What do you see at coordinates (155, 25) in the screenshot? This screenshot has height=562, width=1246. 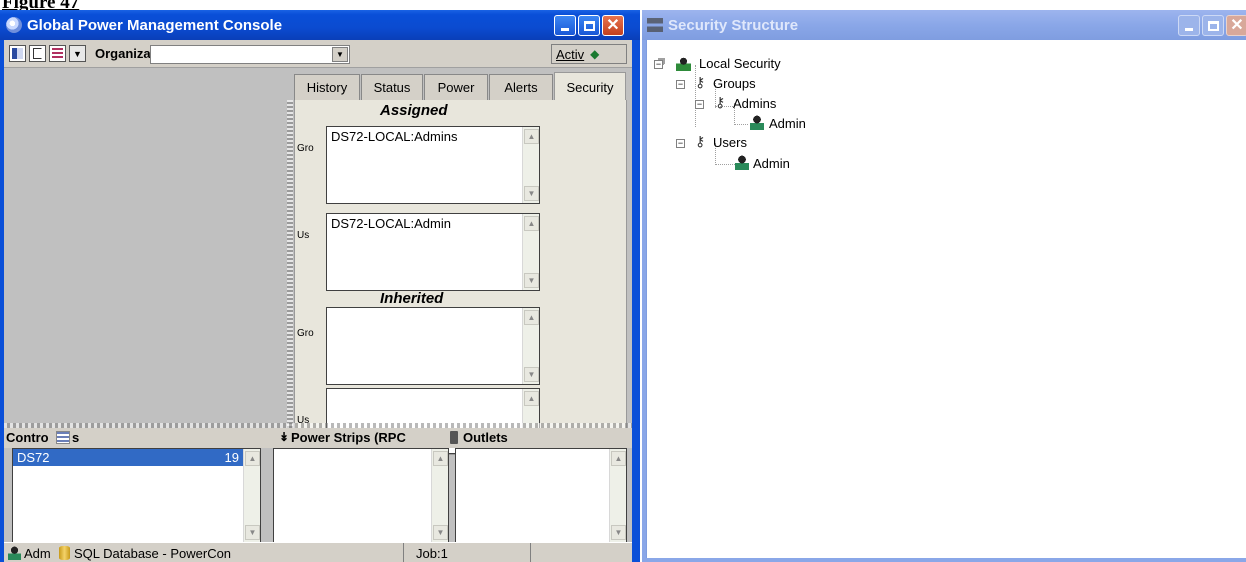 I see `gpm-window-title: Global Power Management Console` at bounding box center [155, 25].